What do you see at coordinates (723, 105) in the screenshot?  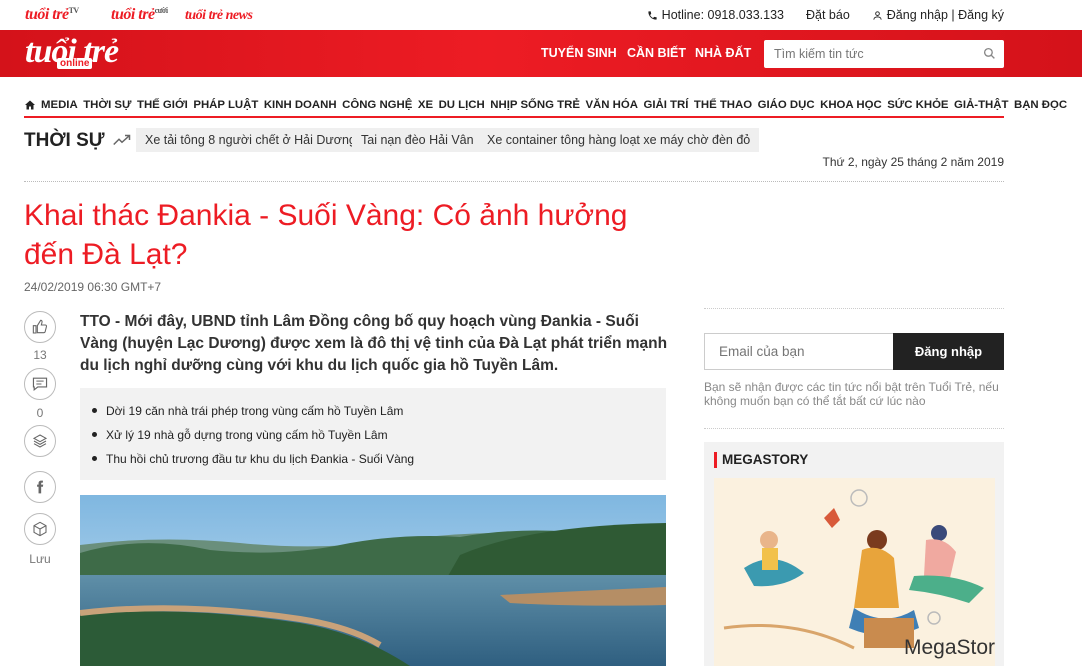 I see `nav-thethao: THỂ THAO` at bounding box center [723, 105].